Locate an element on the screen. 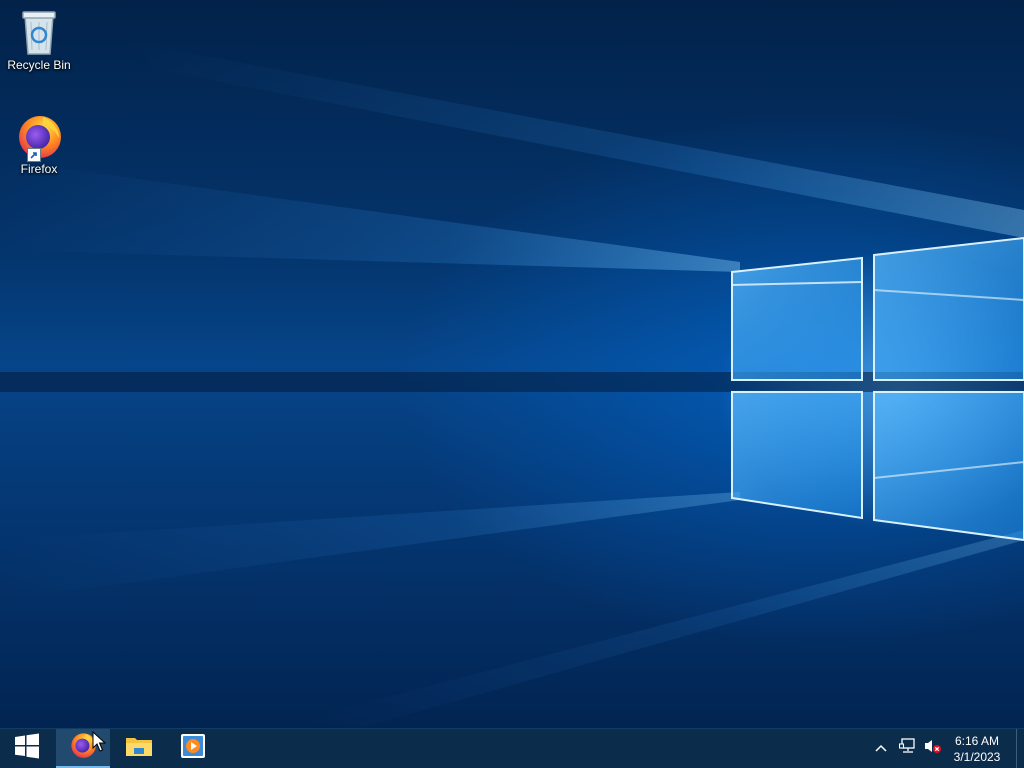 The image size is (1024, 768). desktop-icon-label: Recycle Bin is located at coordinates (39, 65).